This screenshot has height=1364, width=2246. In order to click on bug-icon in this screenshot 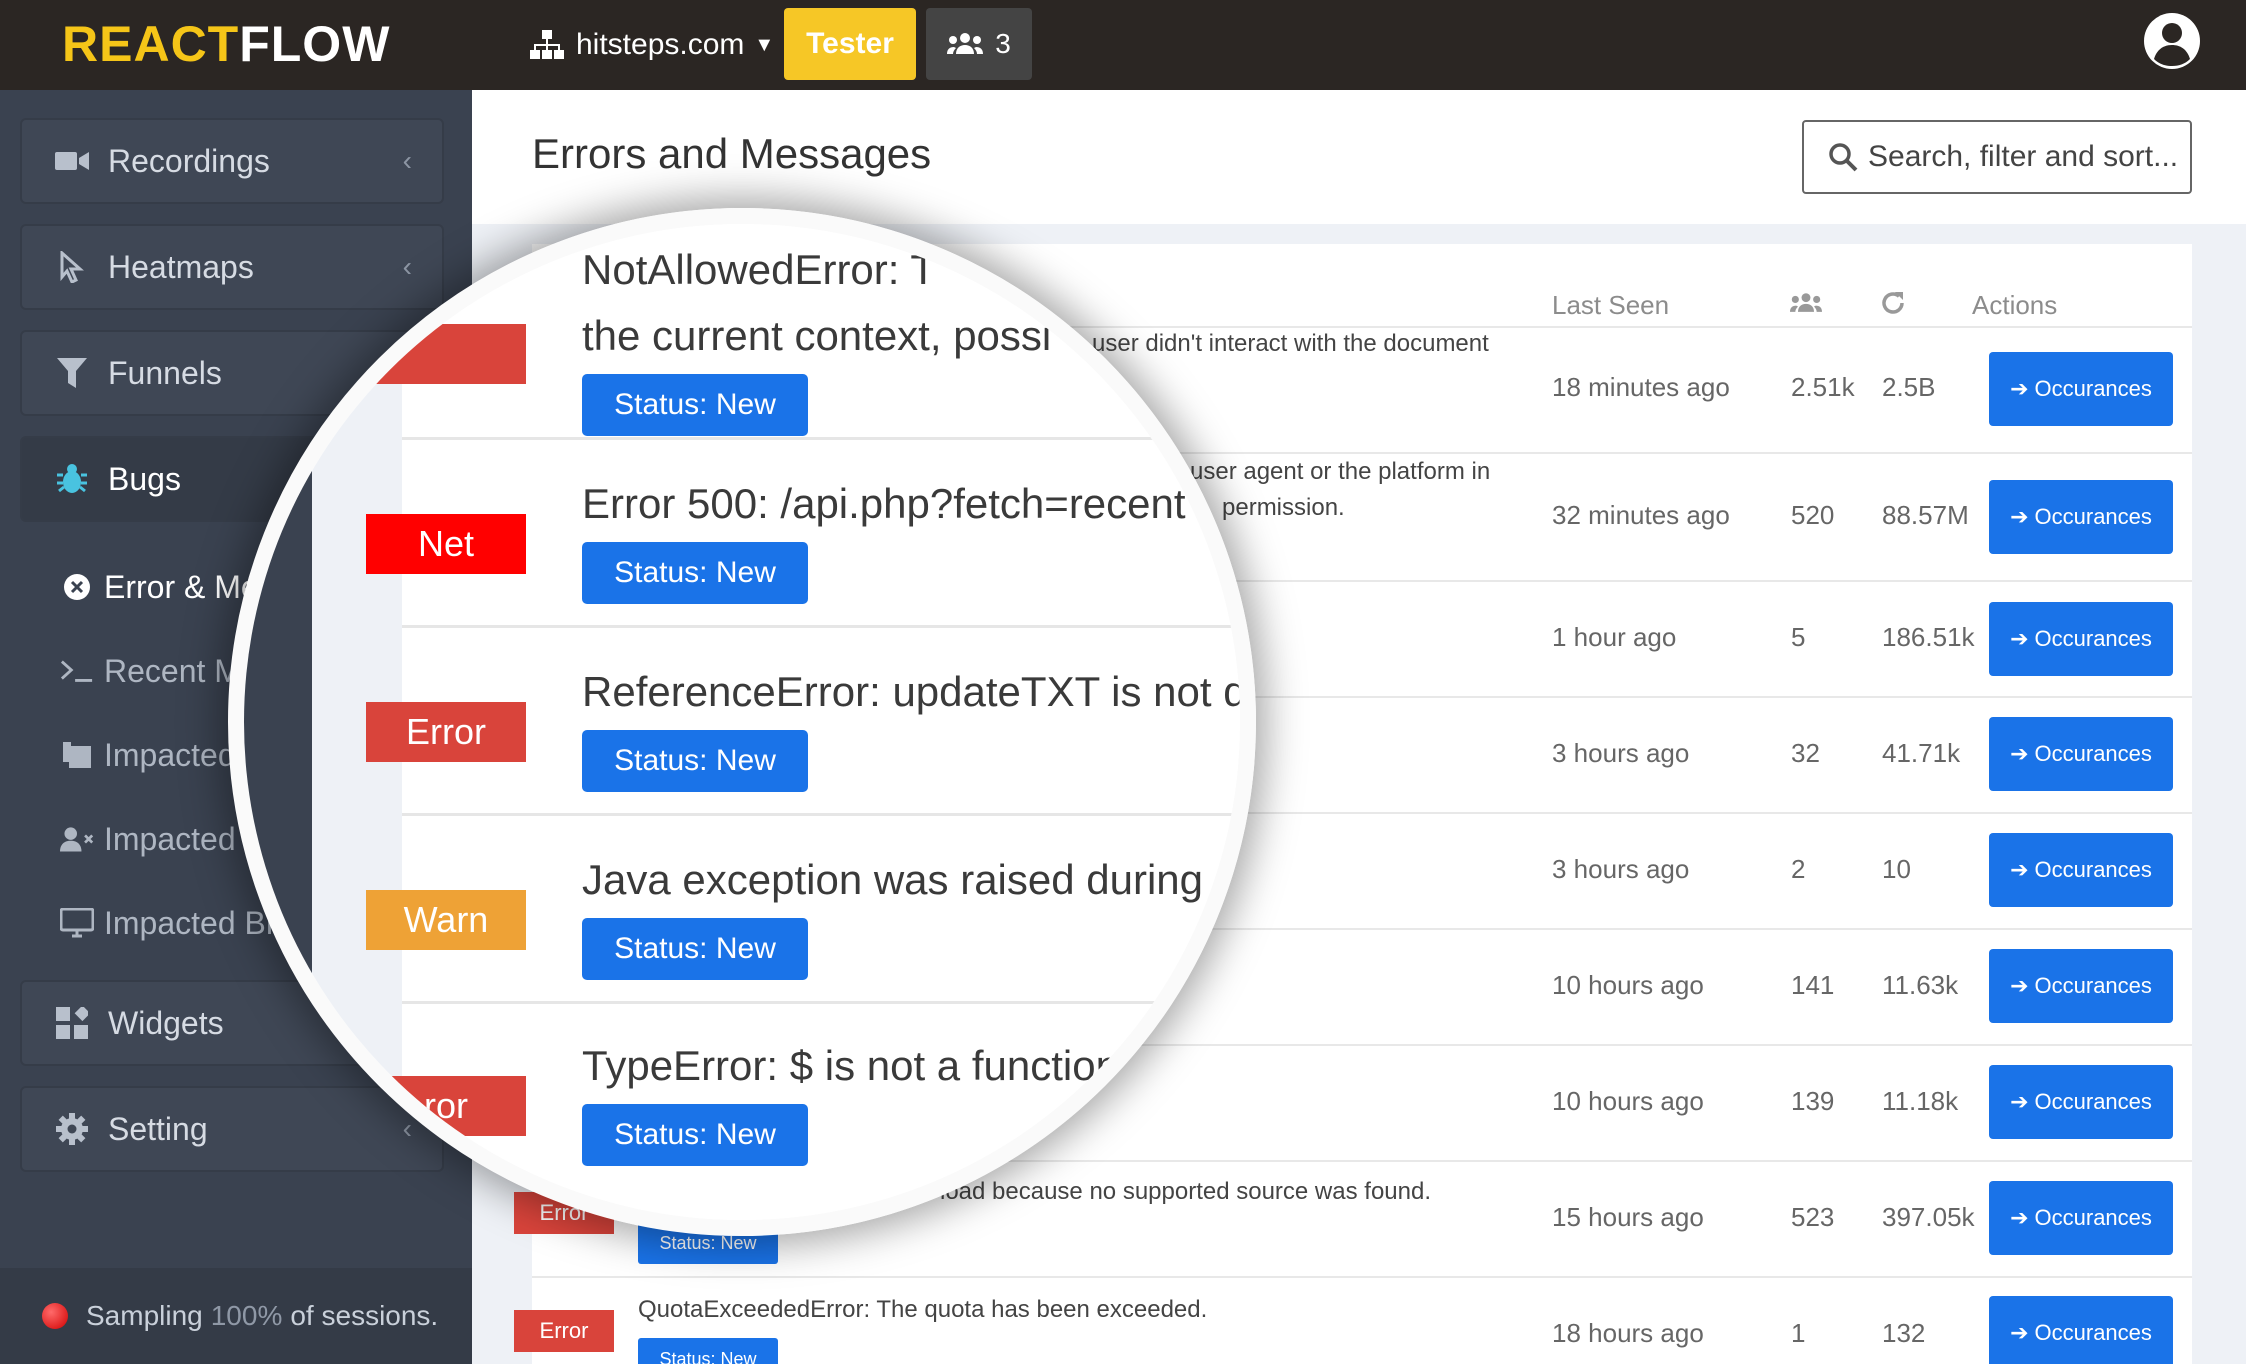, I will do `click(72, 479)`.